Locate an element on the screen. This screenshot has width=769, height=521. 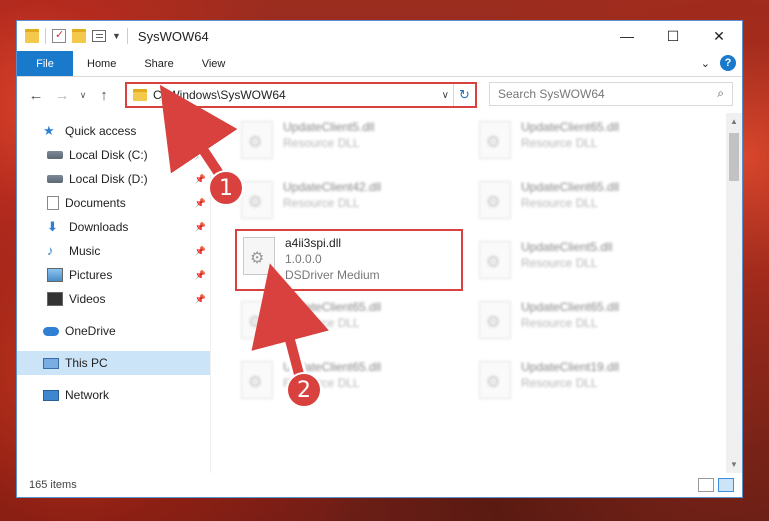
back-arrow-icon: ← is located at coordinates (36, 95).